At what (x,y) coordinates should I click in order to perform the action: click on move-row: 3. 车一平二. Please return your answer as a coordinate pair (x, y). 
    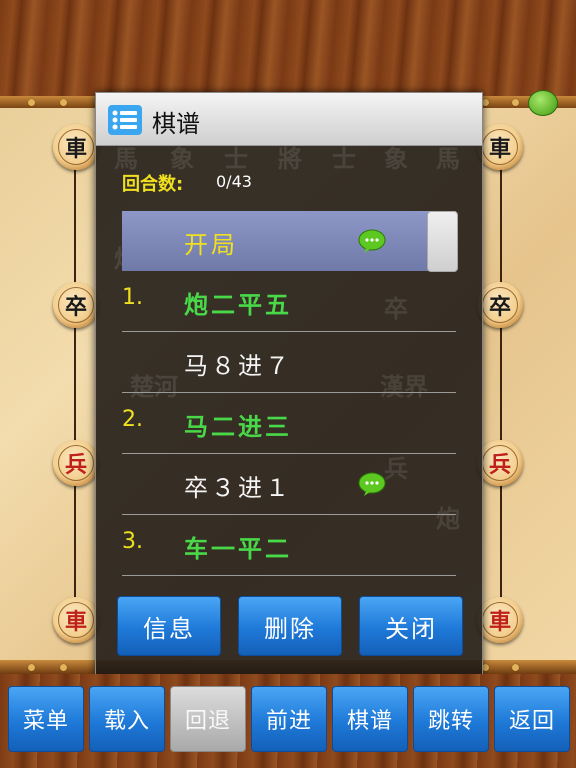
    Looking at the image, I should click on (289, 545).